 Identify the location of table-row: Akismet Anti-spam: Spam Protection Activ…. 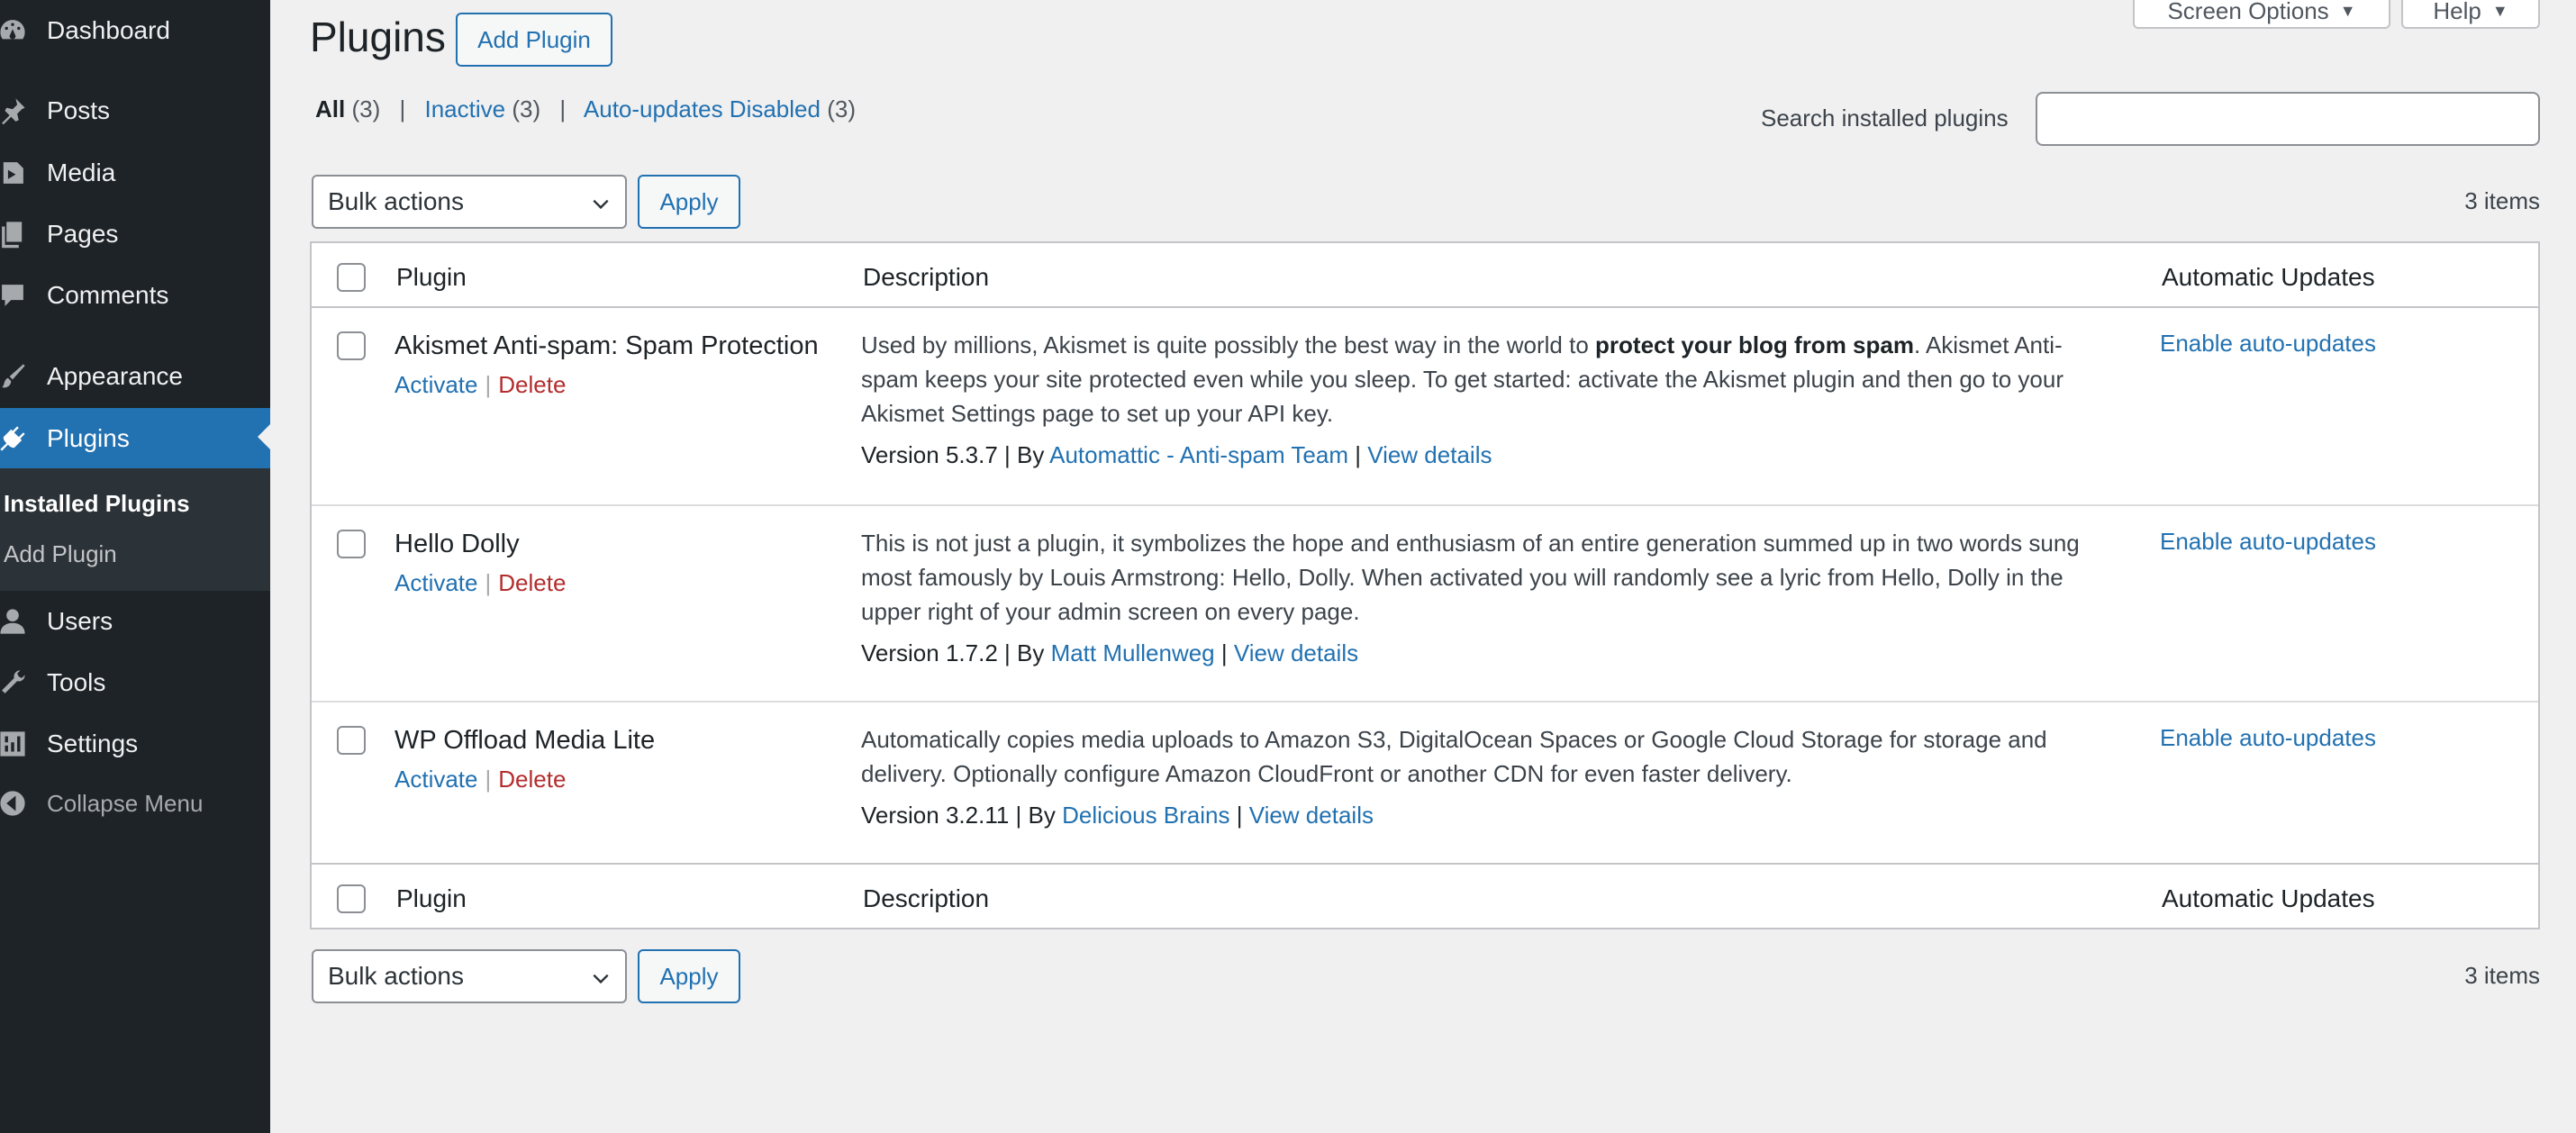
(1425, 406).